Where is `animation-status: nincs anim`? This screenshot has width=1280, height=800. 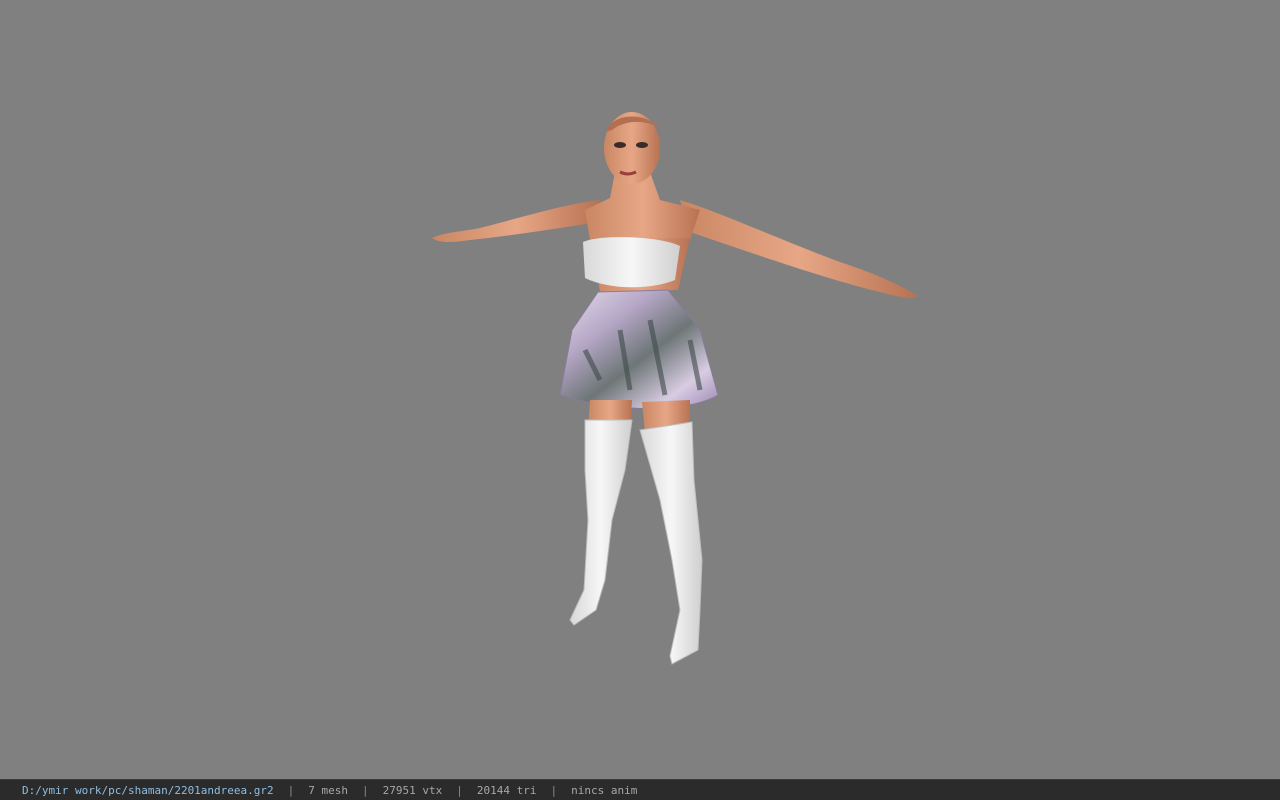
animation-status: nincs anim is located at coordinates (604, 790).